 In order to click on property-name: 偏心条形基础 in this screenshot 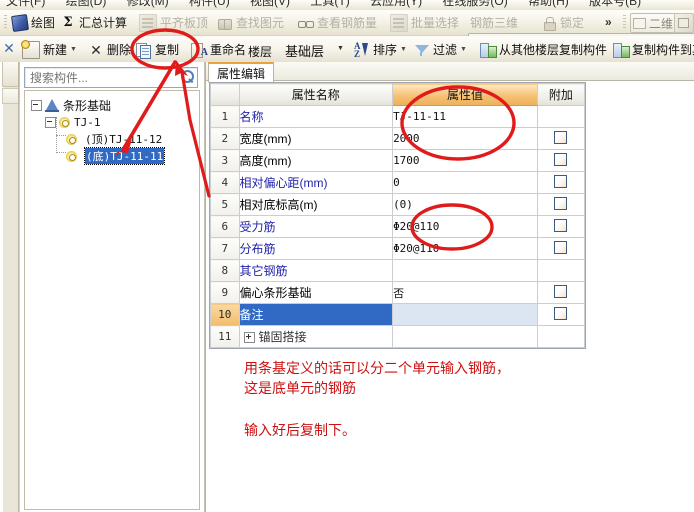, I will do `click(316, 292)`.